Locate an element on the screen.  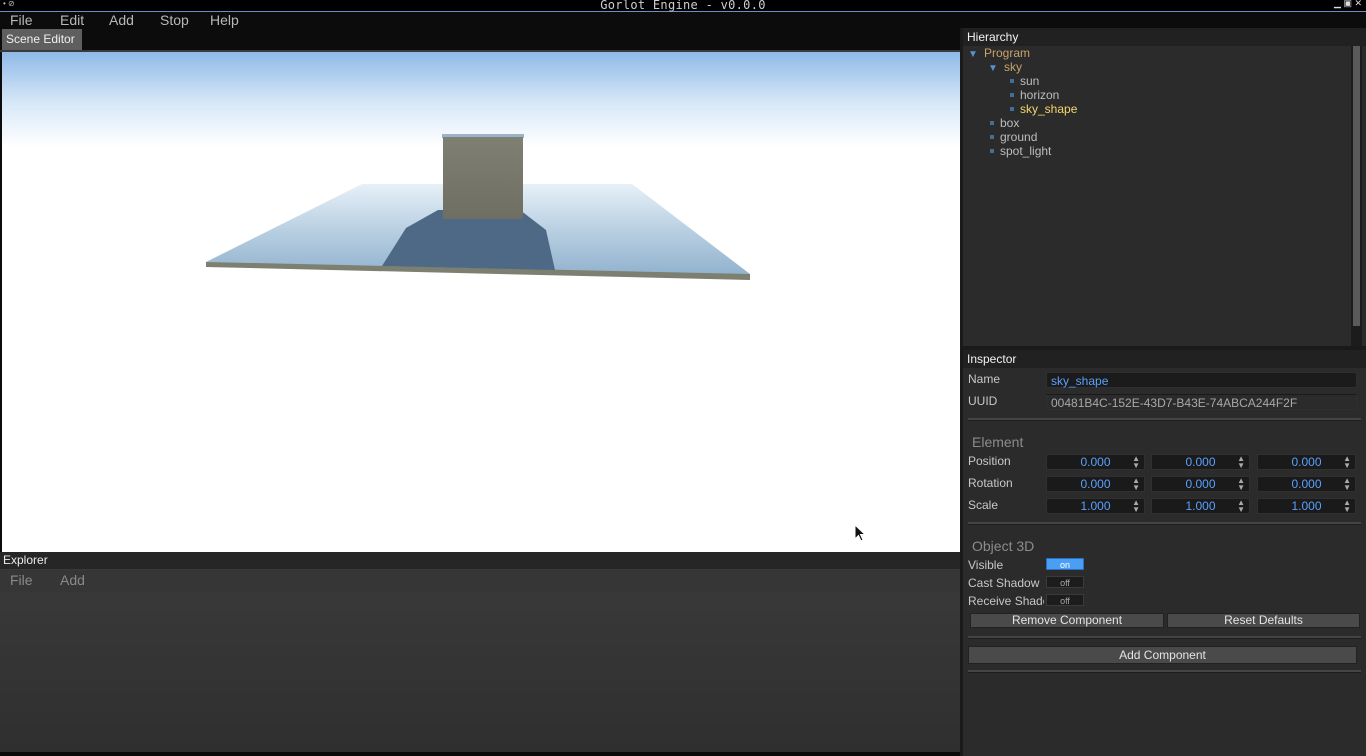
receive-shadow-toggle: off is located at coordinates (1065, 600).